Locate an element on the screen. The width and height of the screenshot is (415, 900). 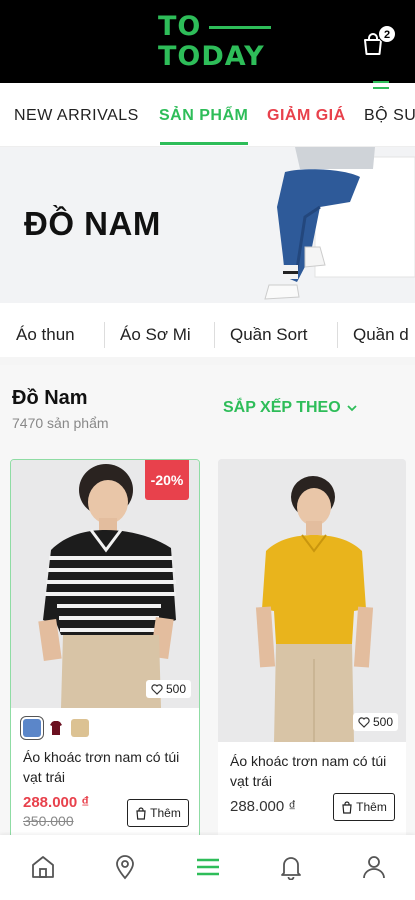
logo-line2: TODAY is located at coordinates (211, 56).